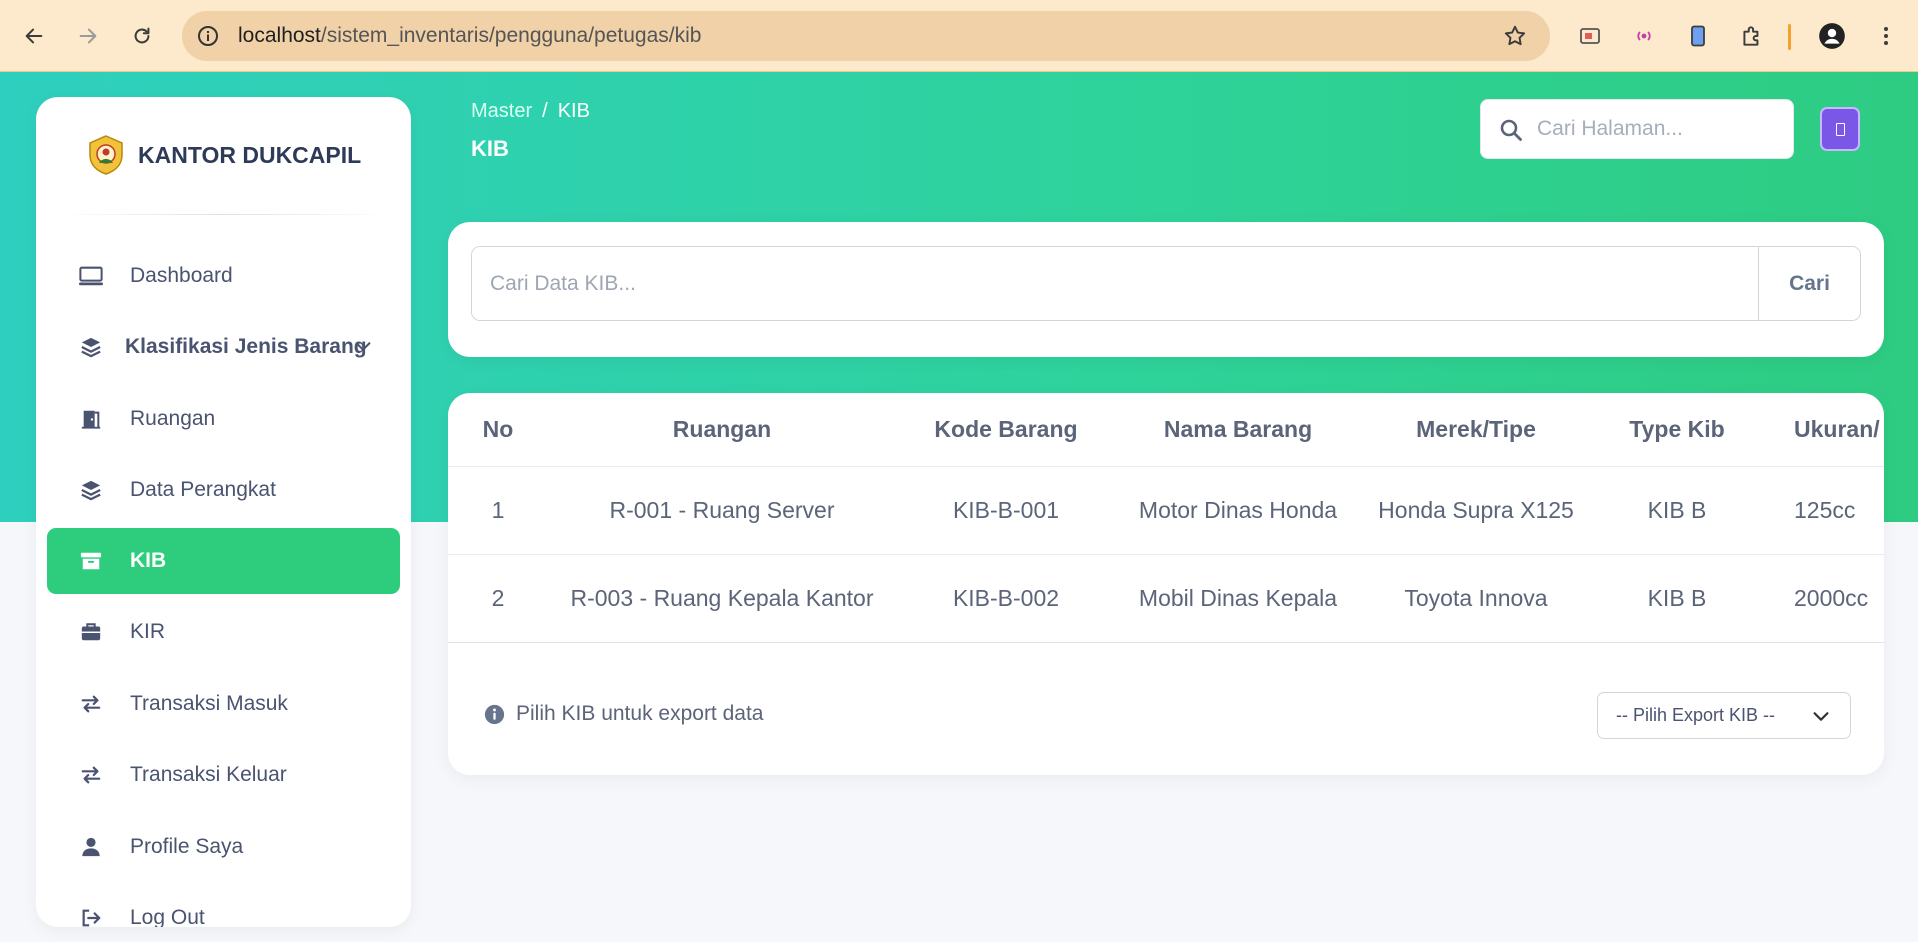  What do you see at coordinates (1590, 36) in the screenshot?
I see `cast-icon` at bounding box center [1590, 36].